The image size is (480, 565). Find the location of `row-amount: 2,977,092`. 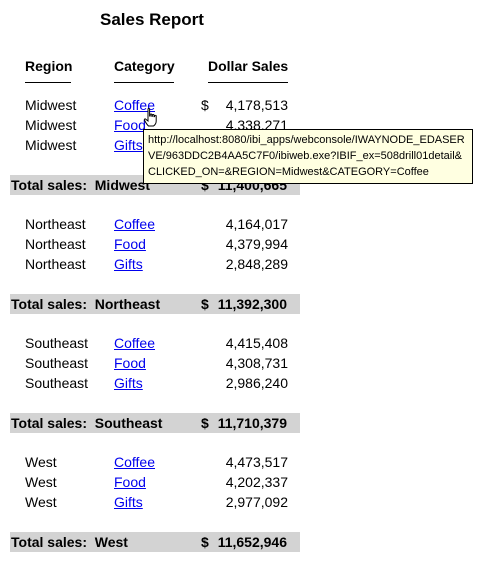

row-amount: 2,977,092 is located at coordinates (256, 502).